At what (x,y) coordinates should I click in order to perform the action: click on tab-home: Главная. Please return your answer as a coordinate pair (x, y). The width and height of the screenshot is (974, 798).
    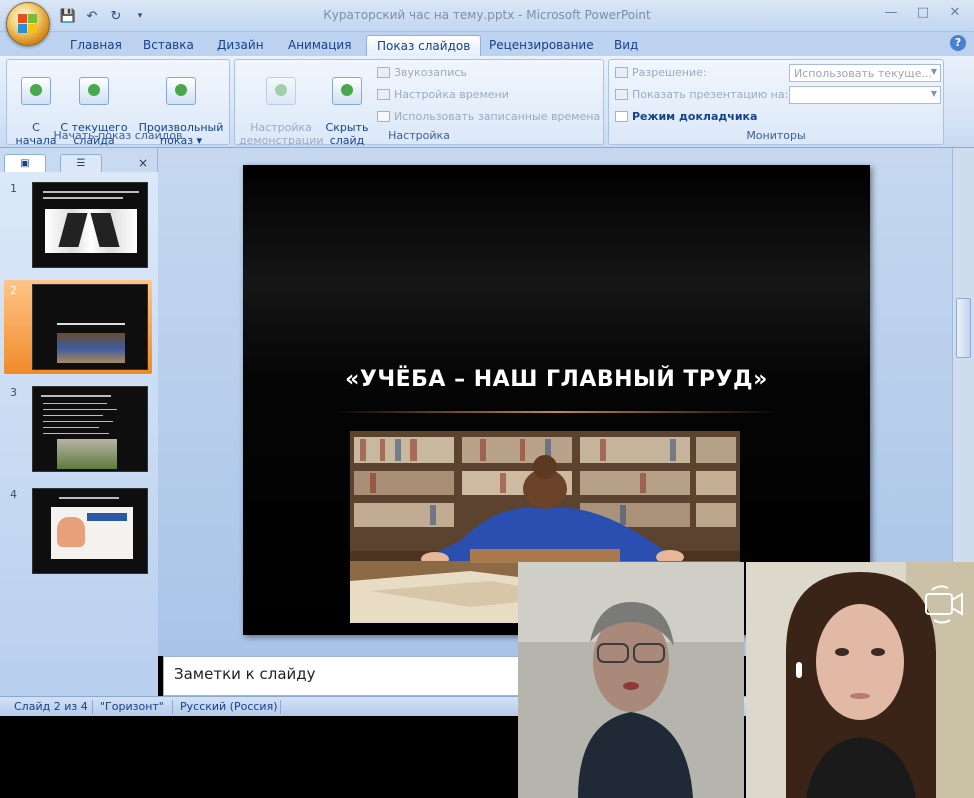
    Looking at the image, I should click on (96, 45).